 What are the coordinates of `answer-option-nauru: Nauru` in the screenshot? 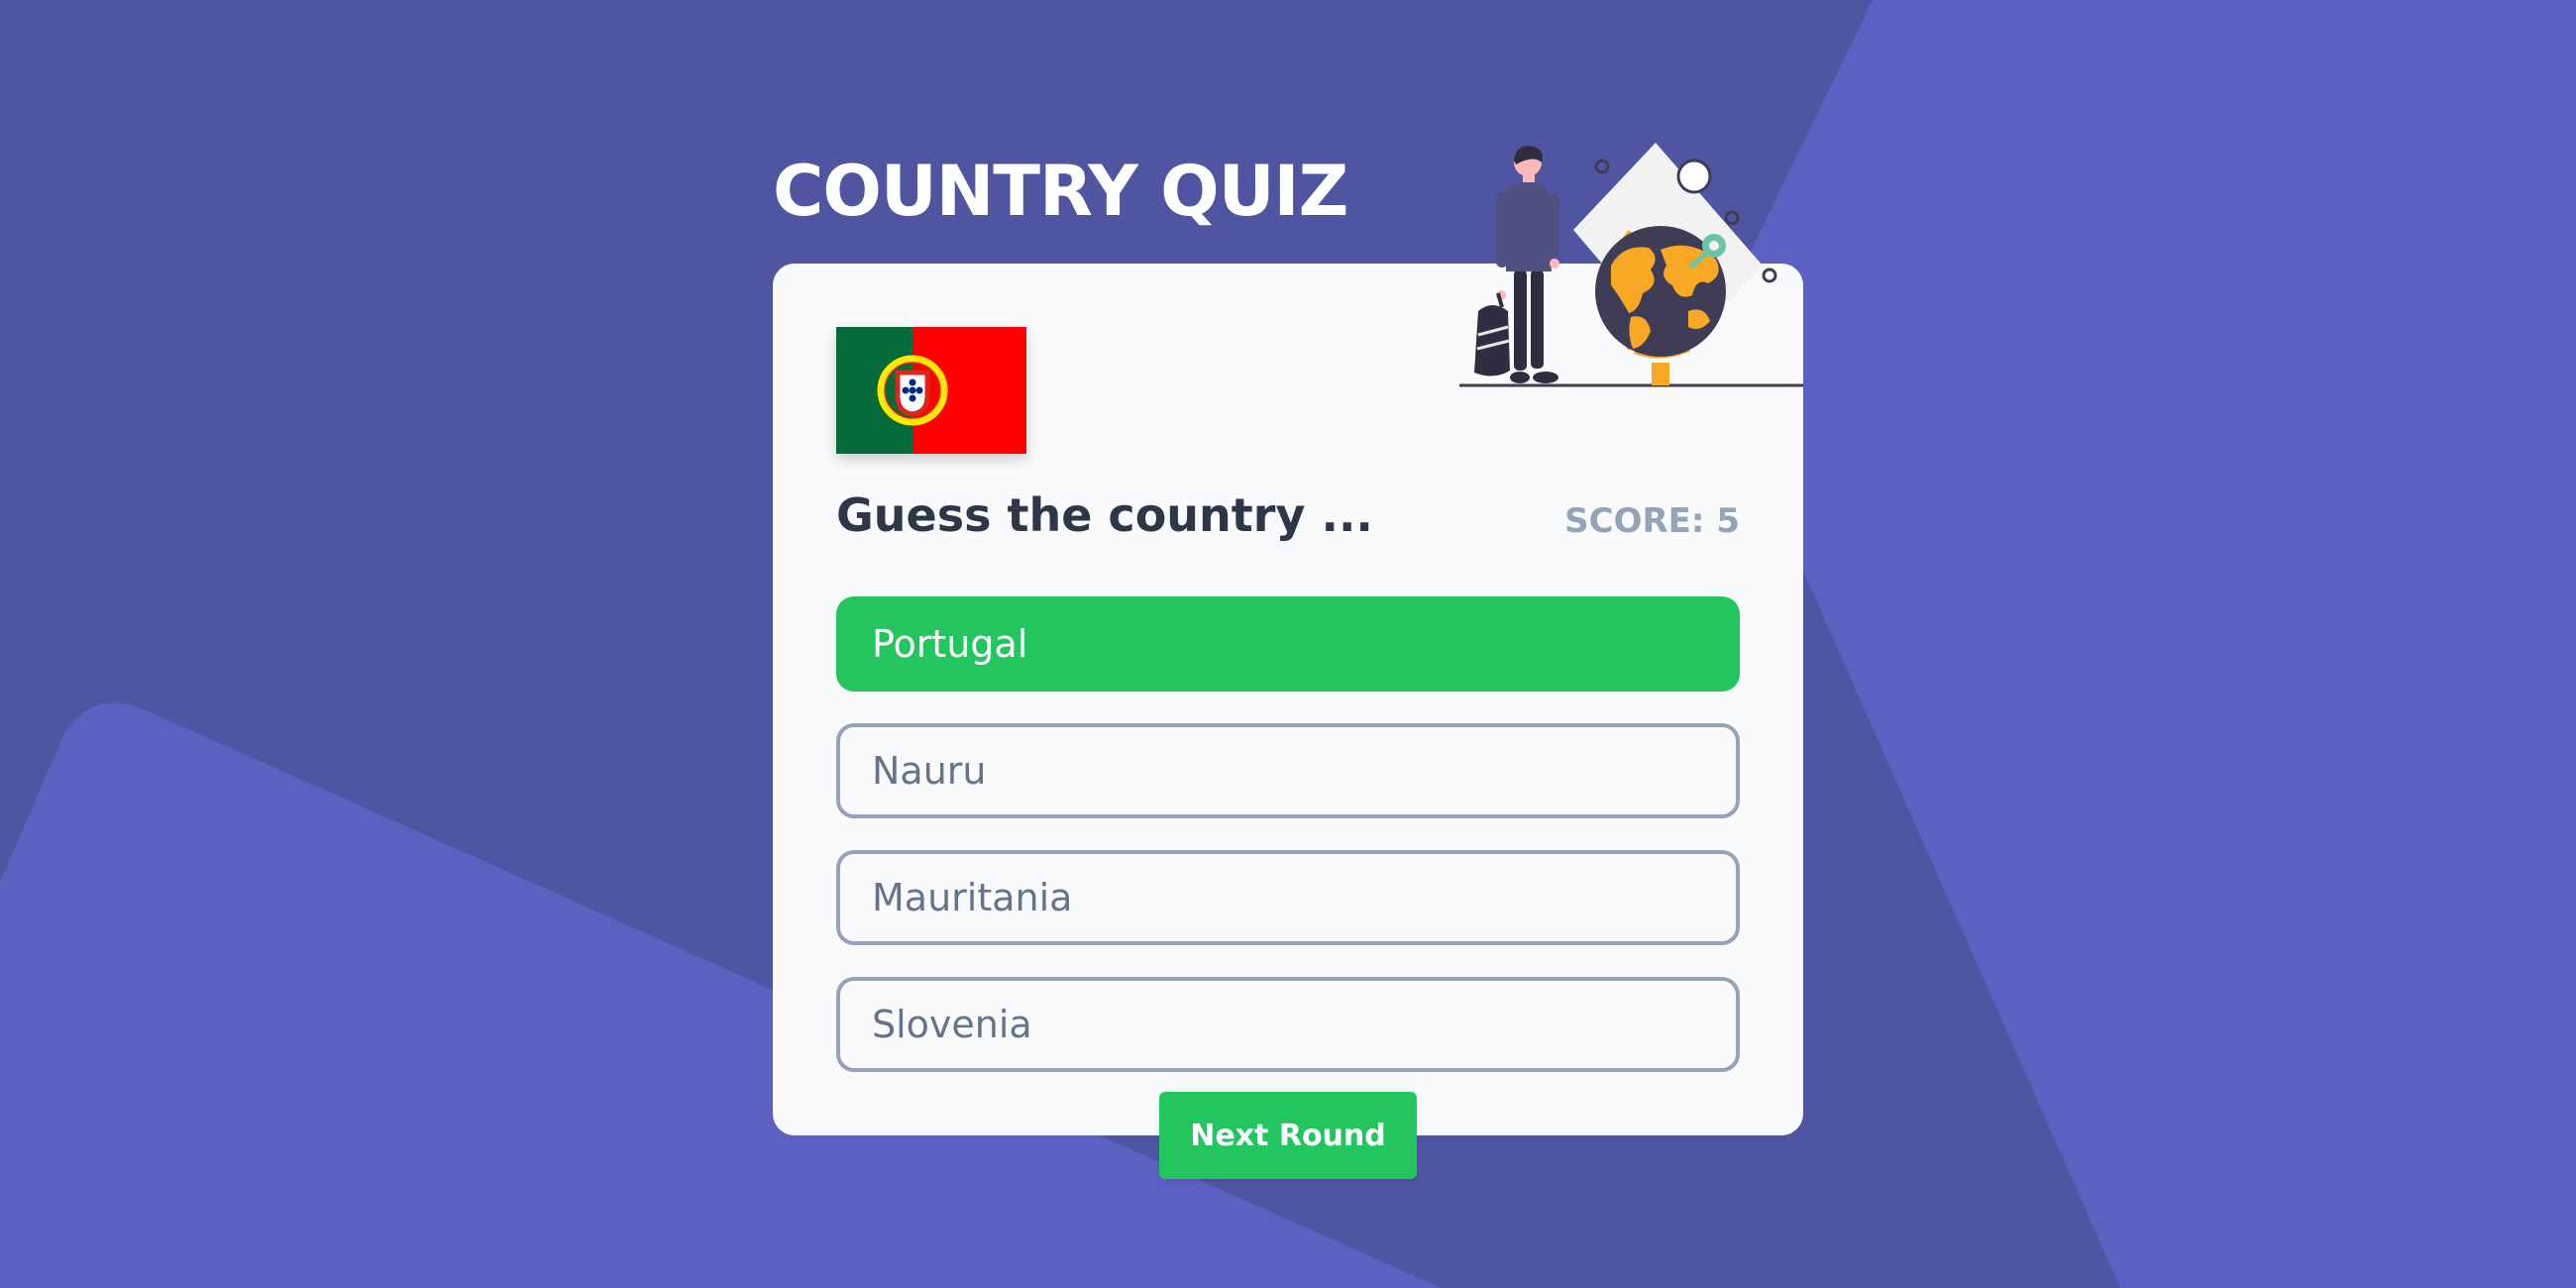 It's located at (1288, 770).